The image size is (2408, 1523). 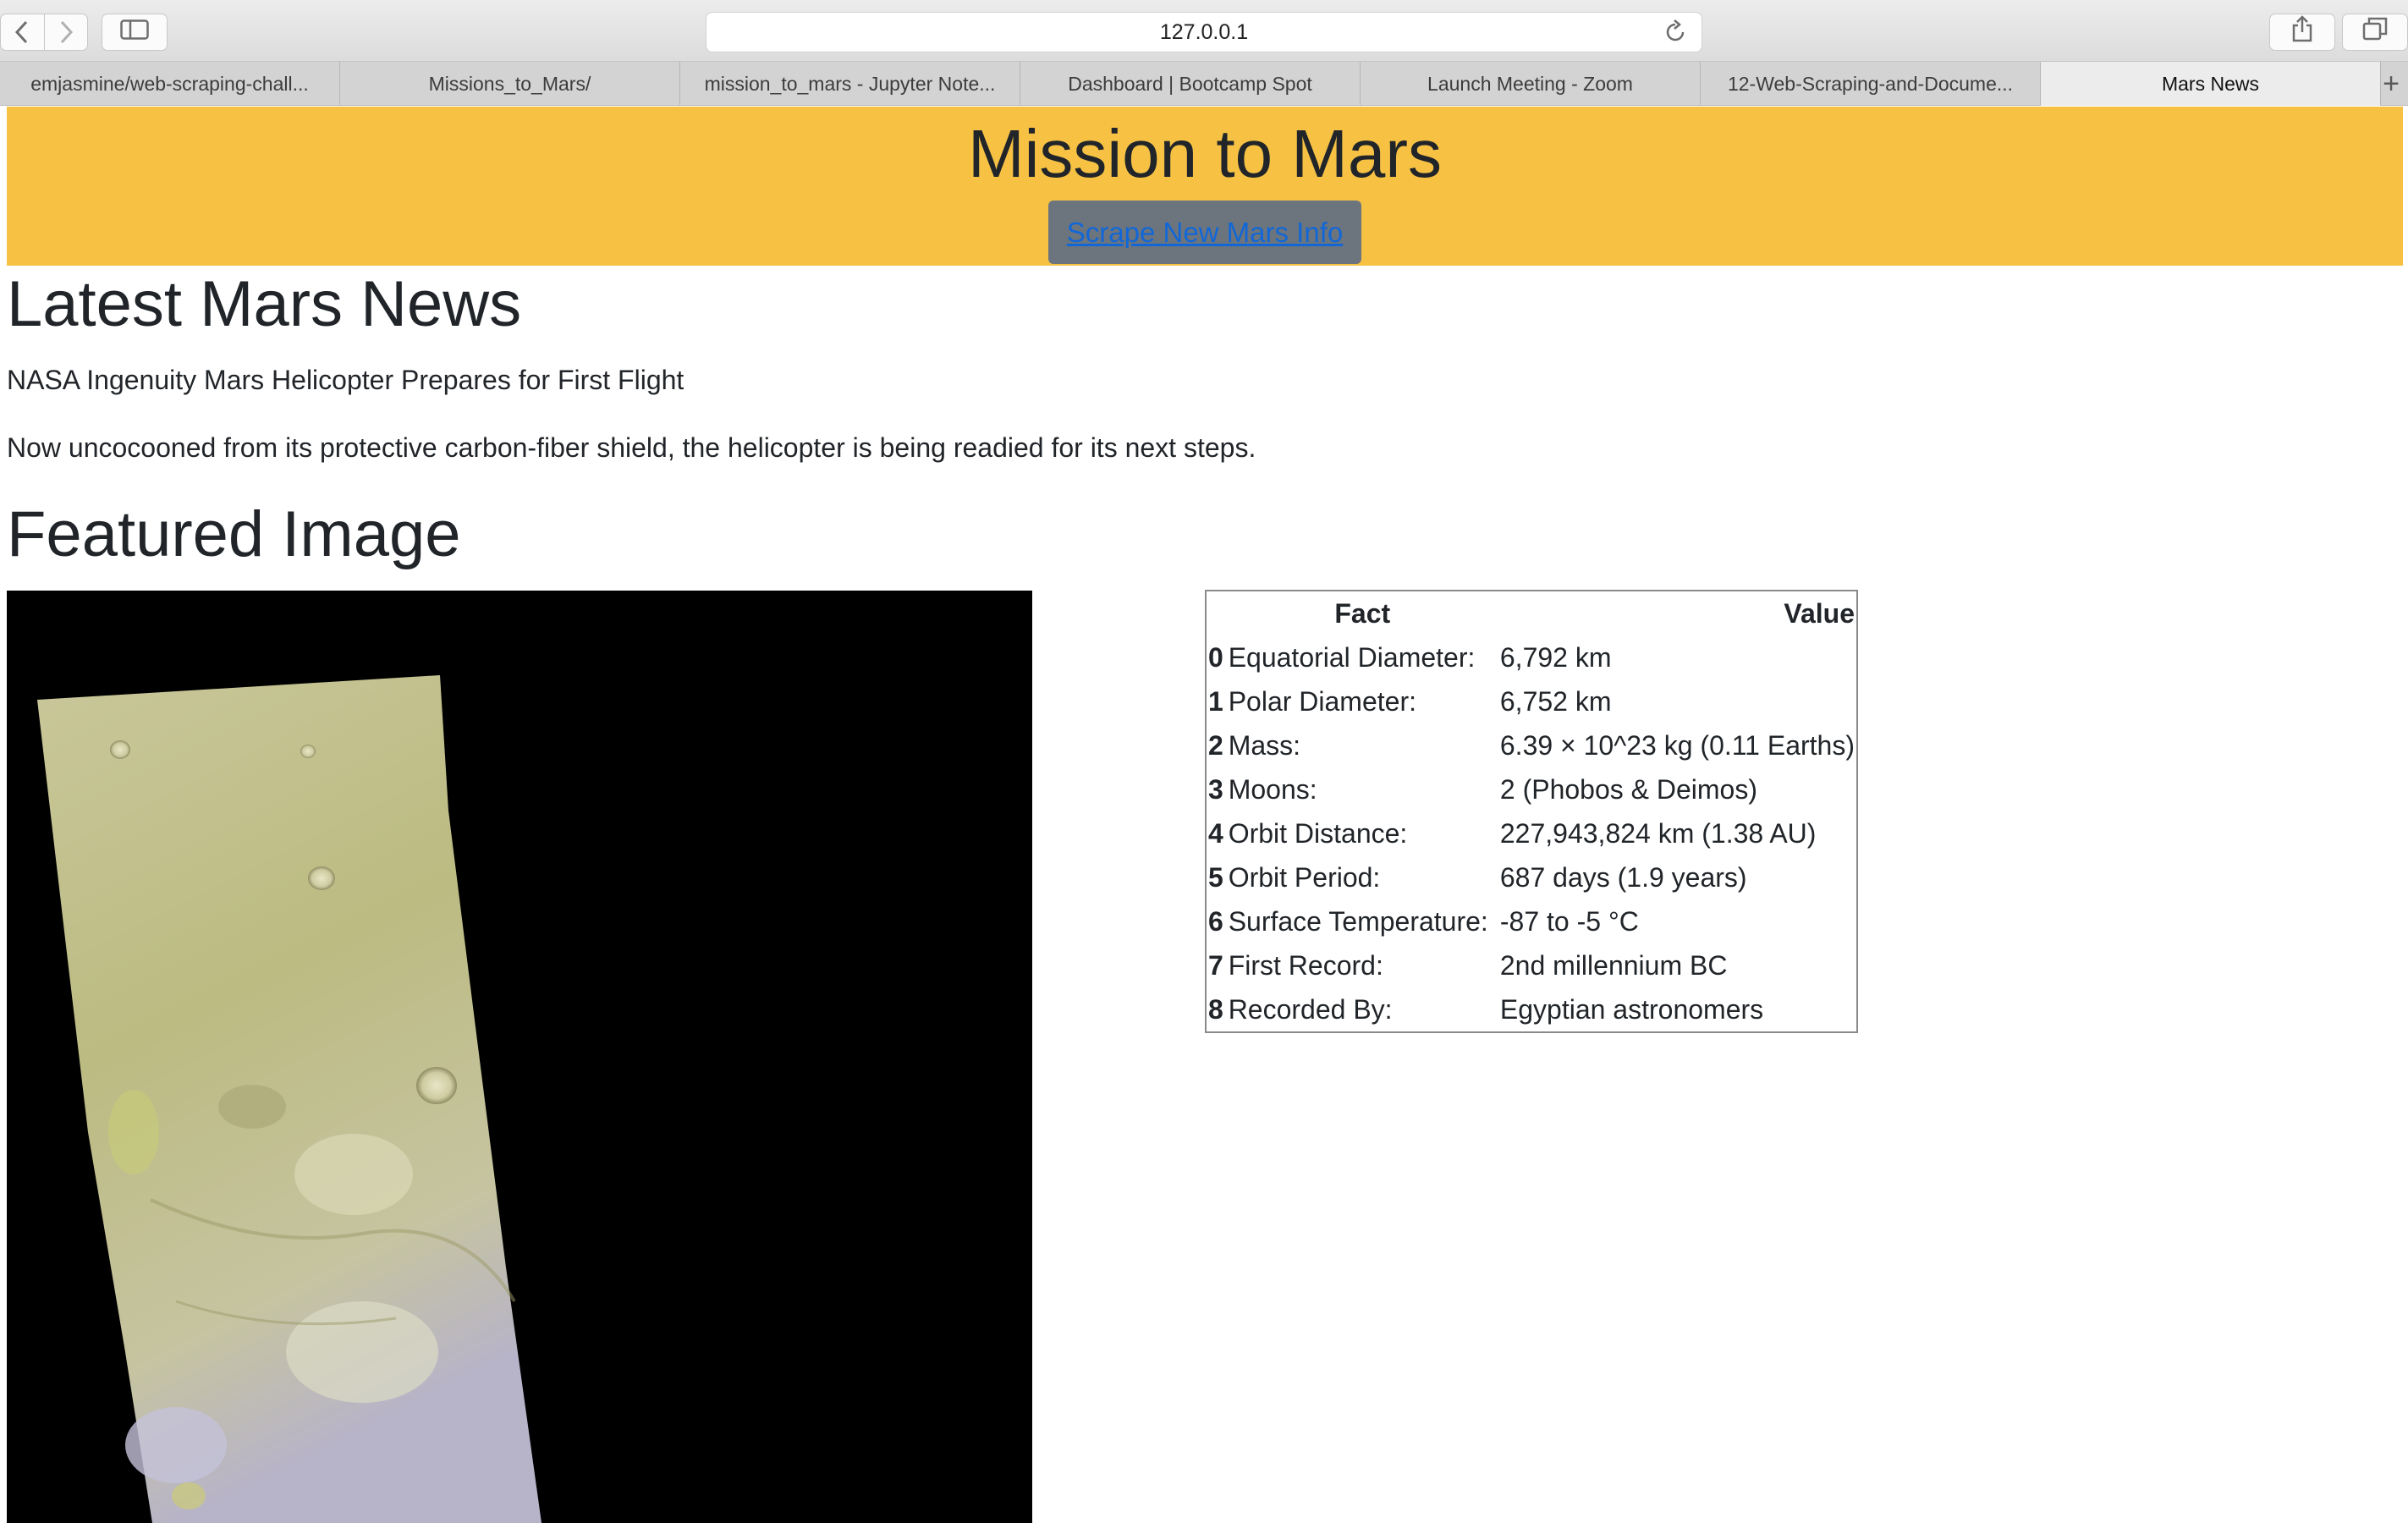 What do you see at coordinates (1215, 789) in the screenshot?
I see `row-index: 3` at bounding box center [1215, 789].